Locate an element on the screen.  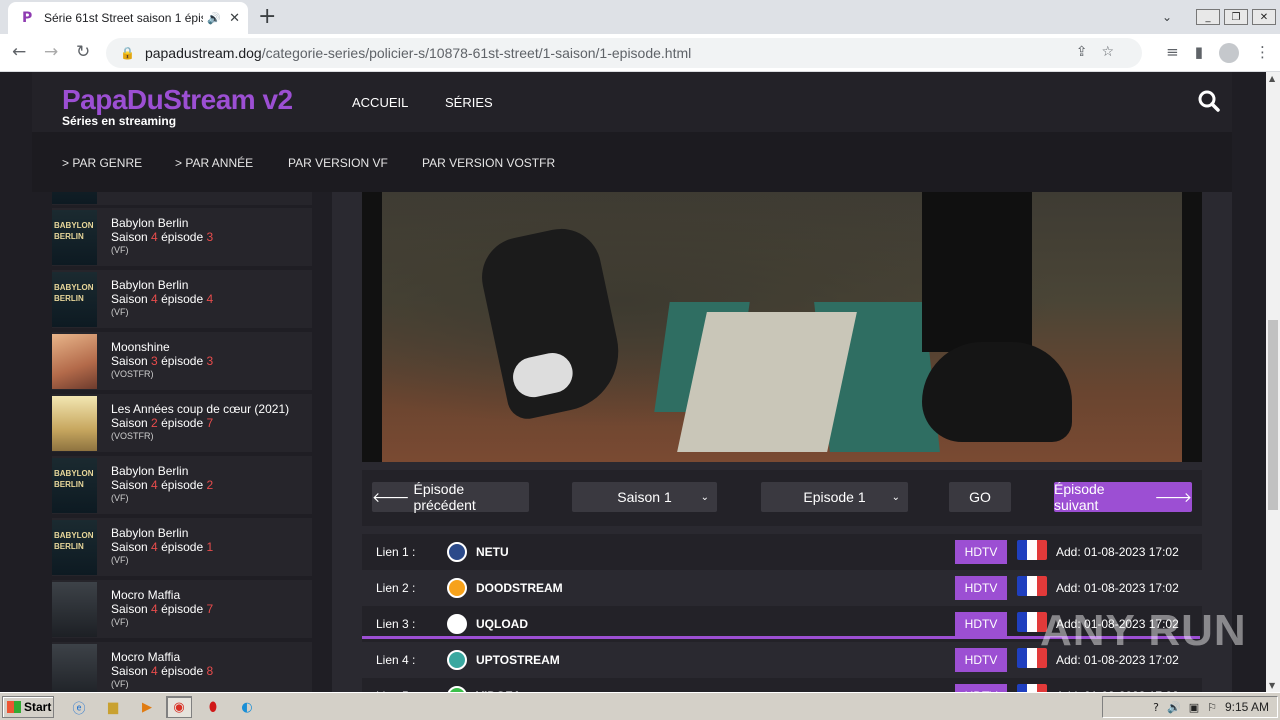
subnav-par-version-vf: PAR VERSION VF is located at coordinates (338, 163).